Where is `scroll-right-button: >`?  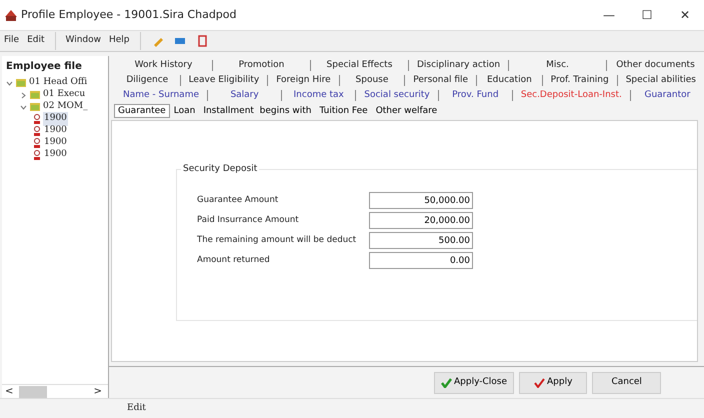 scroll-right-button: > is located at coordinates (98, 391).